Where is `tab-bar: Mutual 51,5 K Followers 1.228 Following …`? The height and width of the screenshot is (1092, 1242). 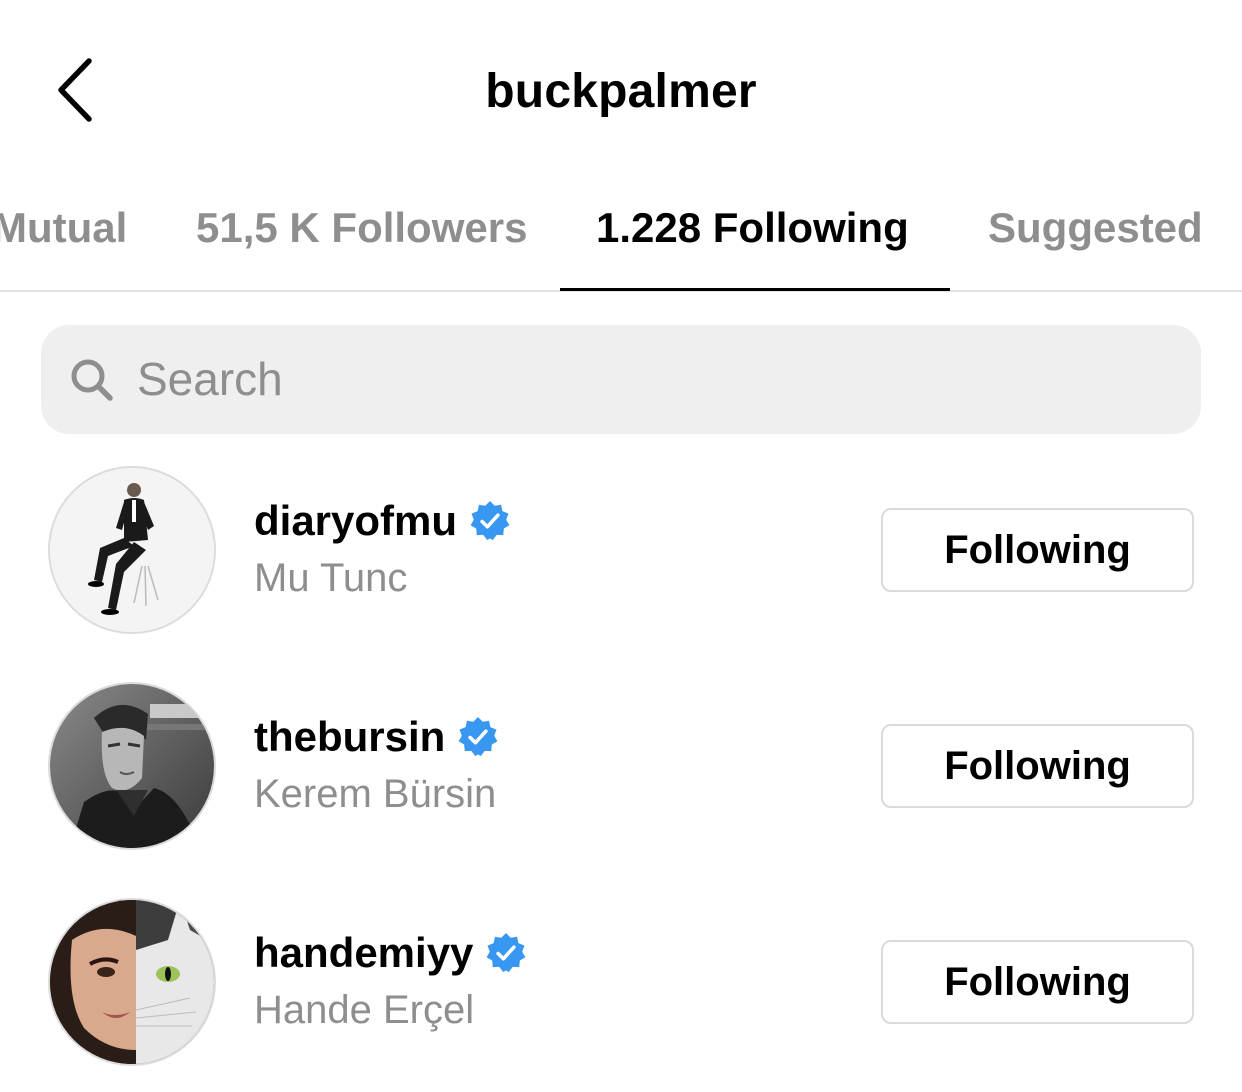
tab-bar: Mutual 51,5 K Followers 1.228 Following … is located at coordinates (621, 236).